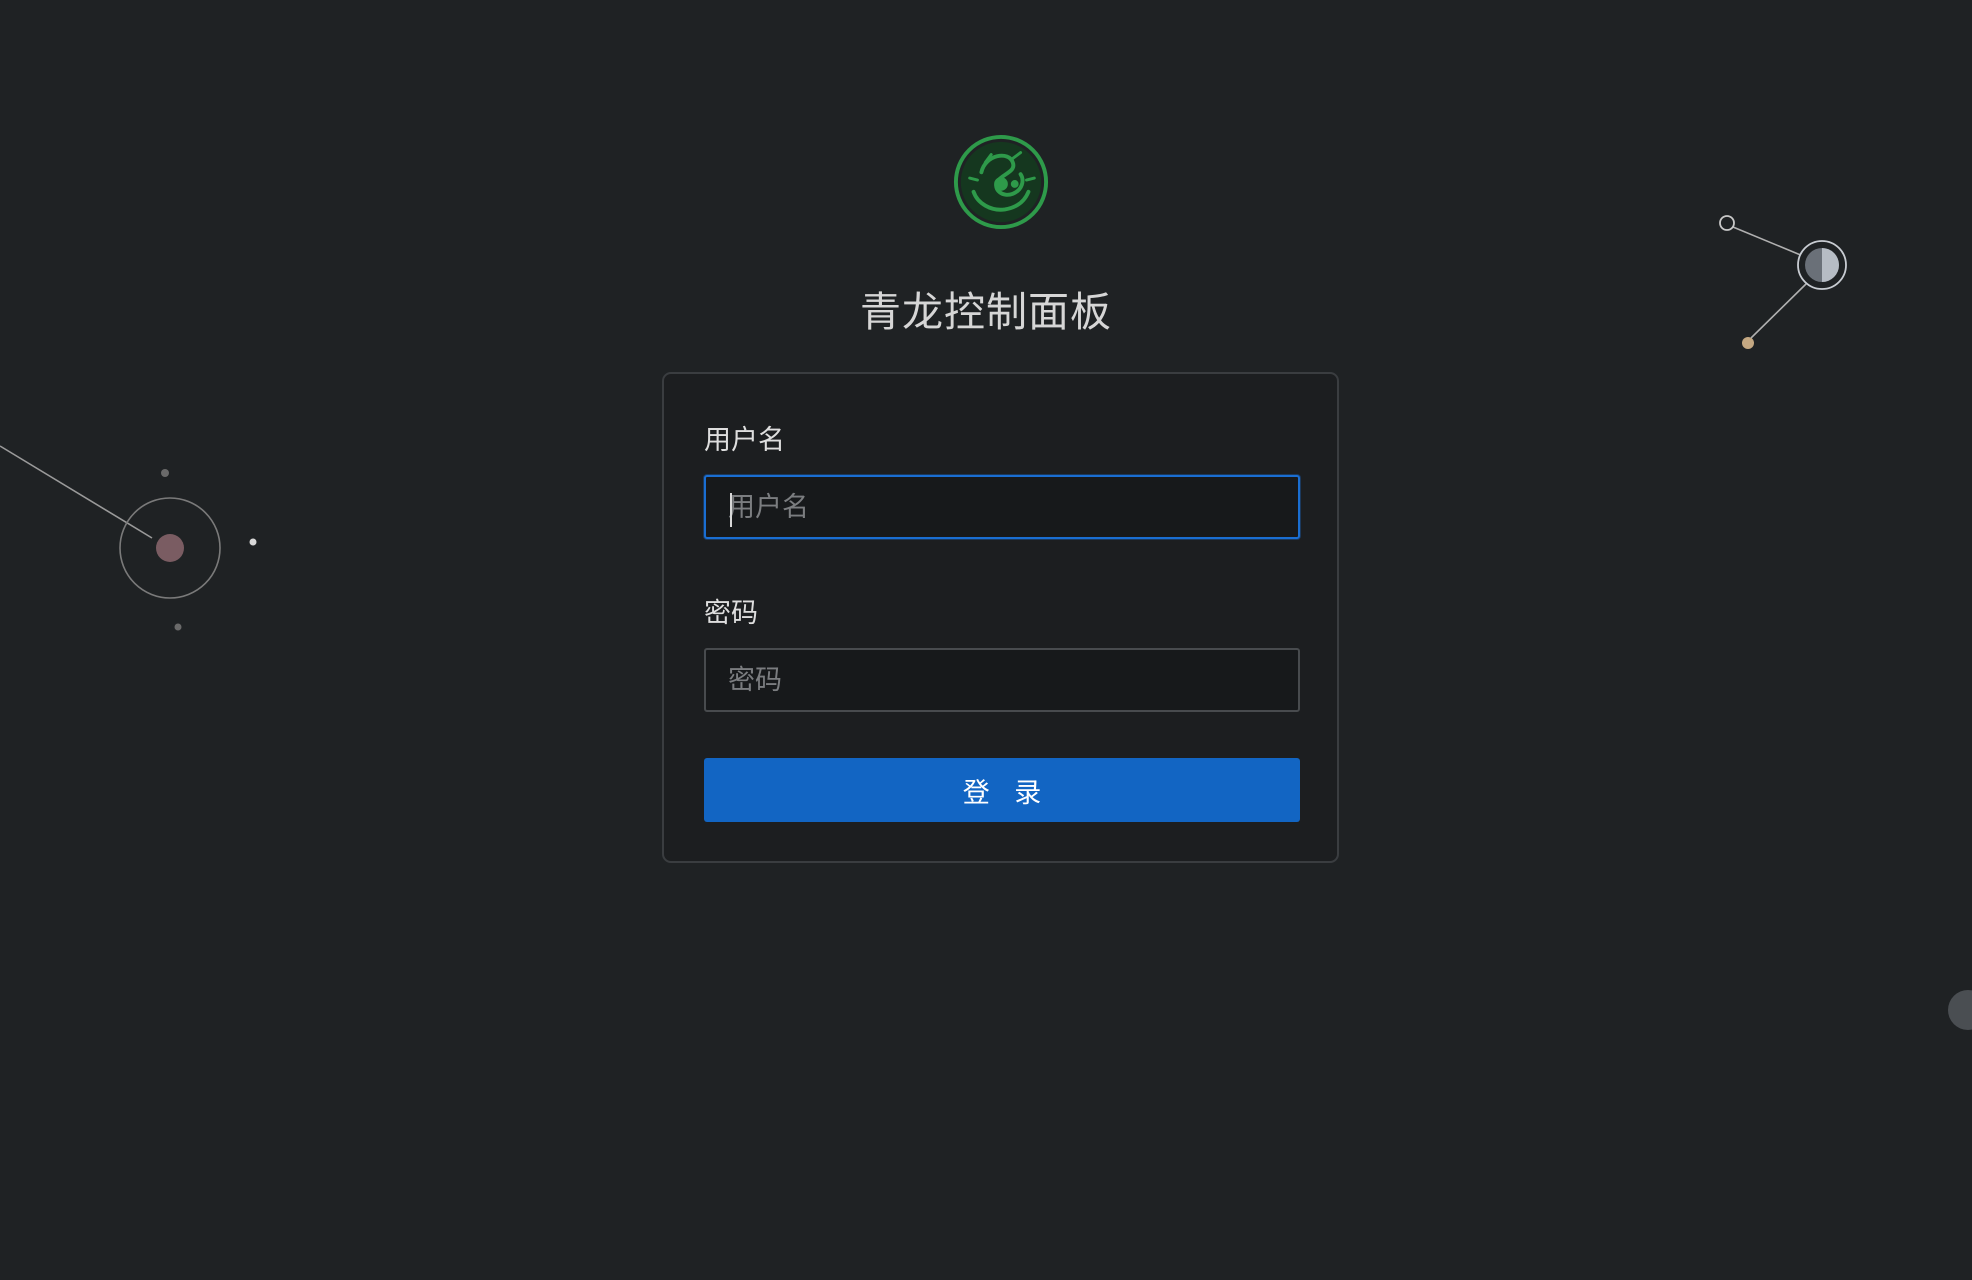  Describe the element at coordinates (1727, 223) in the screenshot. I see `decor-node-hollow` at that location.